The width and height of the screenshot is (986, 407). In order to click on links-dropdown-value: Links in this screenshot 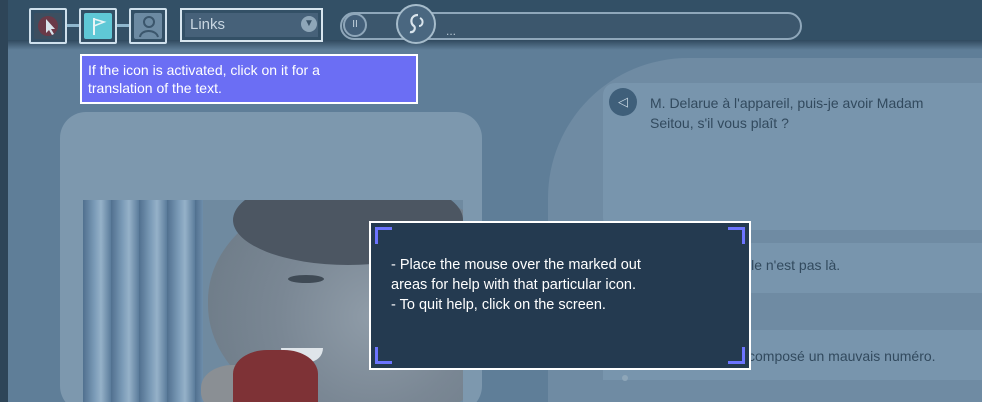, I will do `click(208, 24)`.